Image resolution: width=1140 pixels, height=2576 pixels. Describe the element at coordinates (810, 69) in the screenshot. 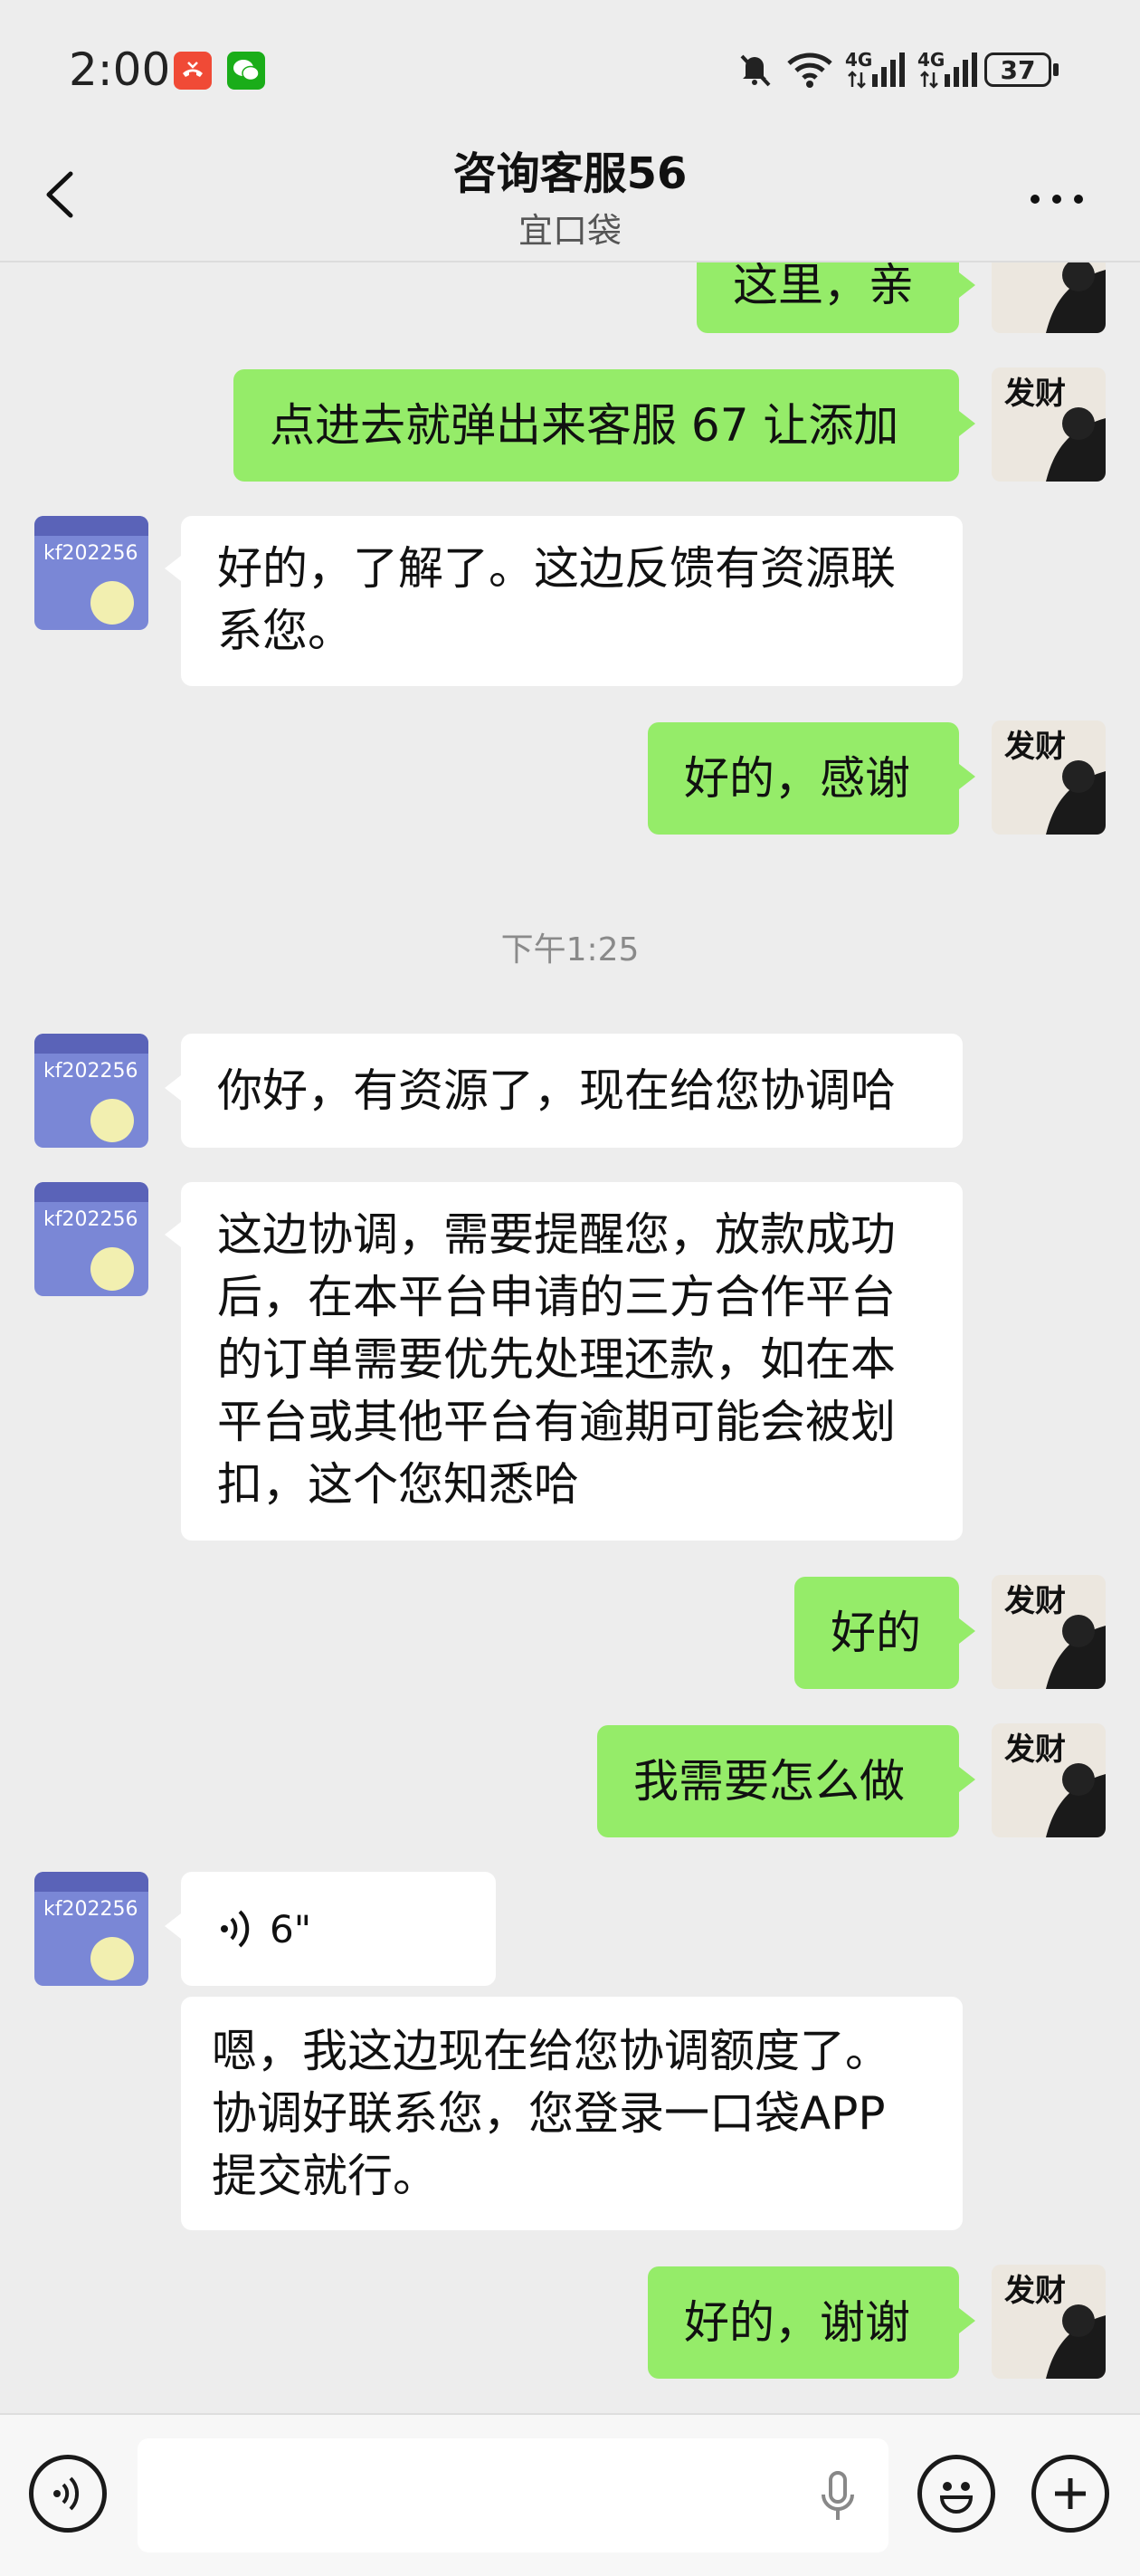

I see `wifi-icon` at that location.